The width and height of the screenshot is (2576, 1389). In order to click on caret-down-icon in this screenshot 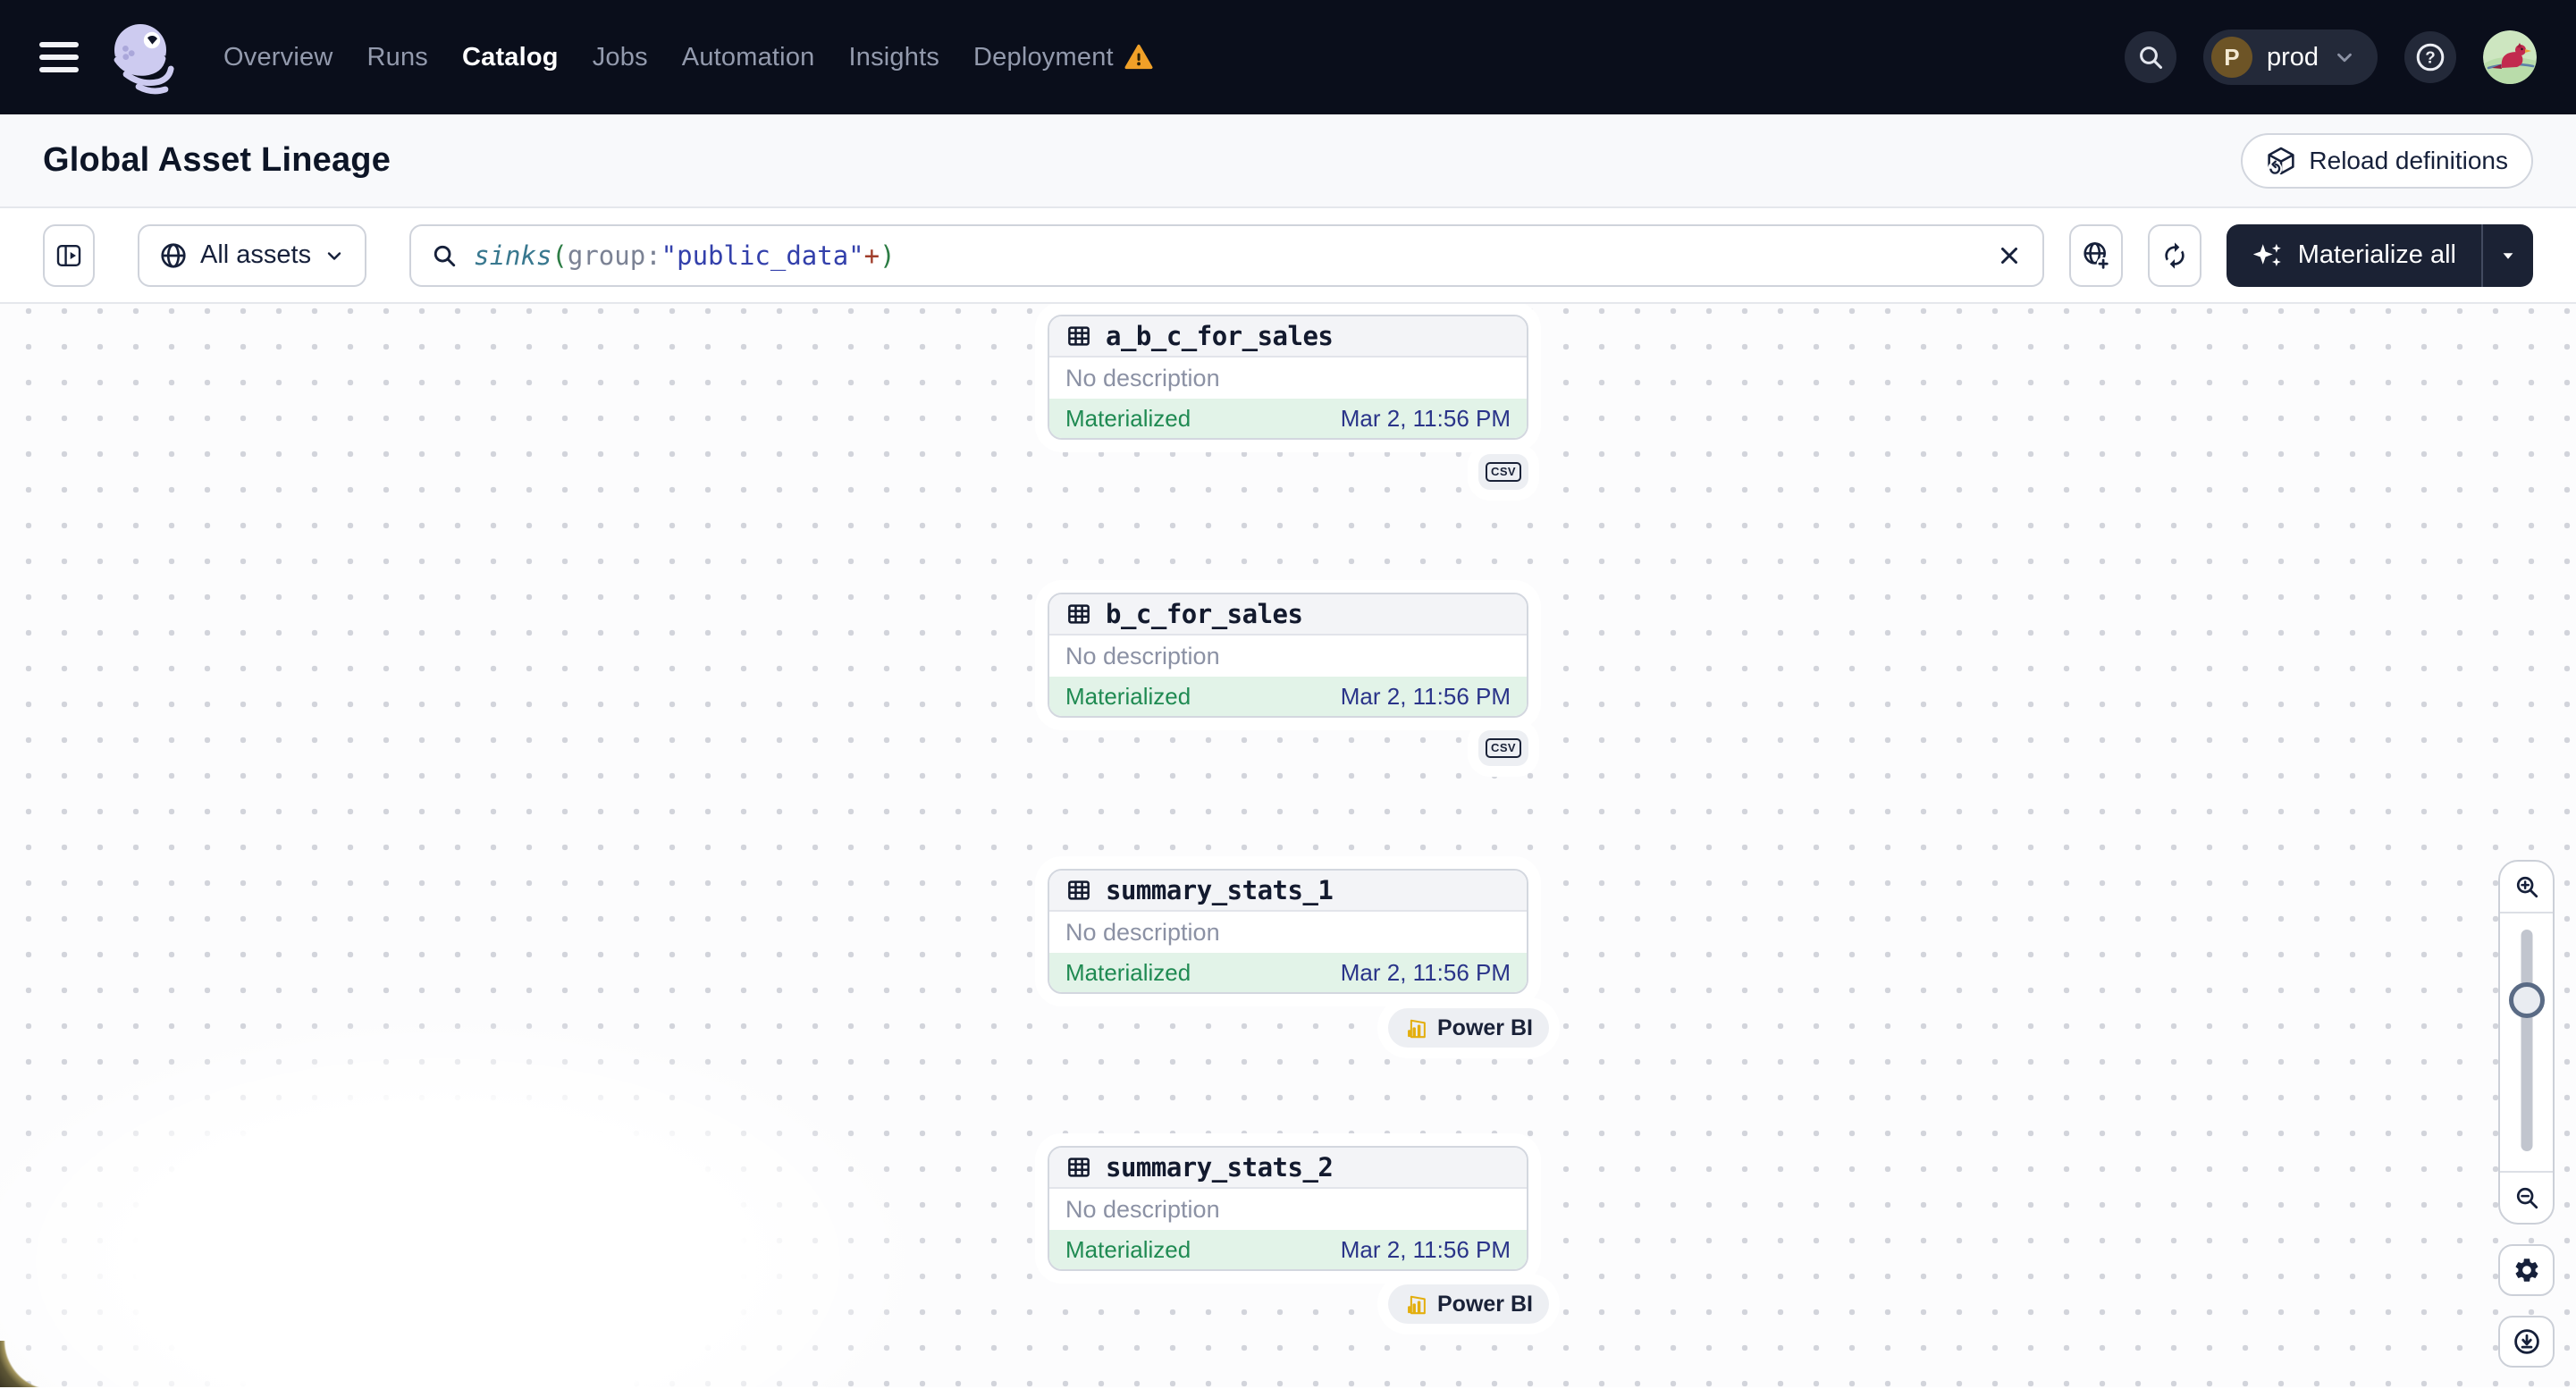, I will do `click(2508, 255)`.